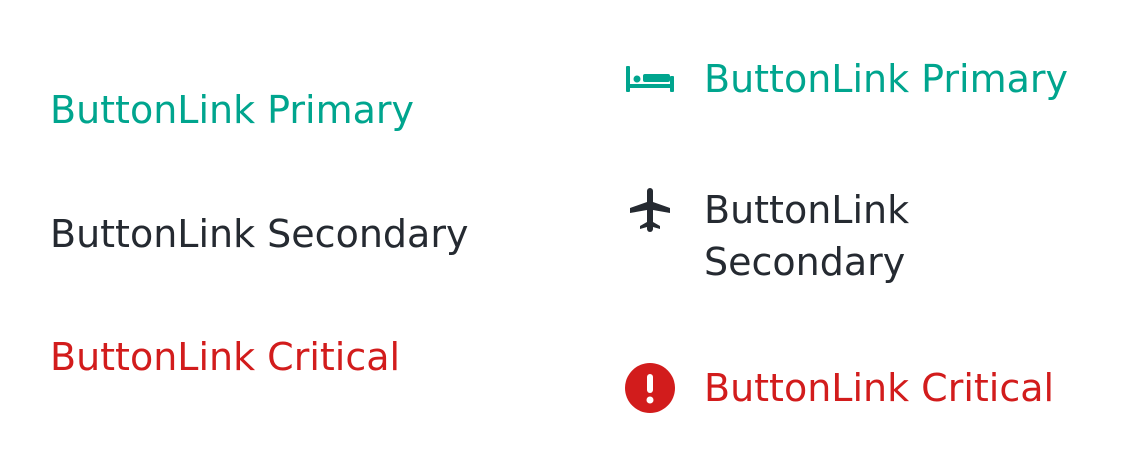 The width and height of the screenshot is (1133, 466). I want to click on bed-icon, so click(650, 79).